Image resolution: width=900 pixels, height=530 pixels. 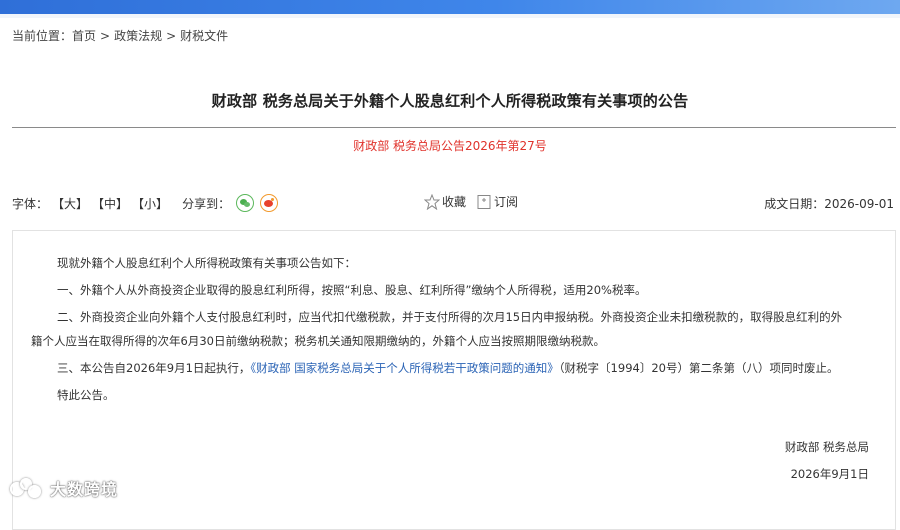 I want to click on title-divider, so click(x=454, y=127).